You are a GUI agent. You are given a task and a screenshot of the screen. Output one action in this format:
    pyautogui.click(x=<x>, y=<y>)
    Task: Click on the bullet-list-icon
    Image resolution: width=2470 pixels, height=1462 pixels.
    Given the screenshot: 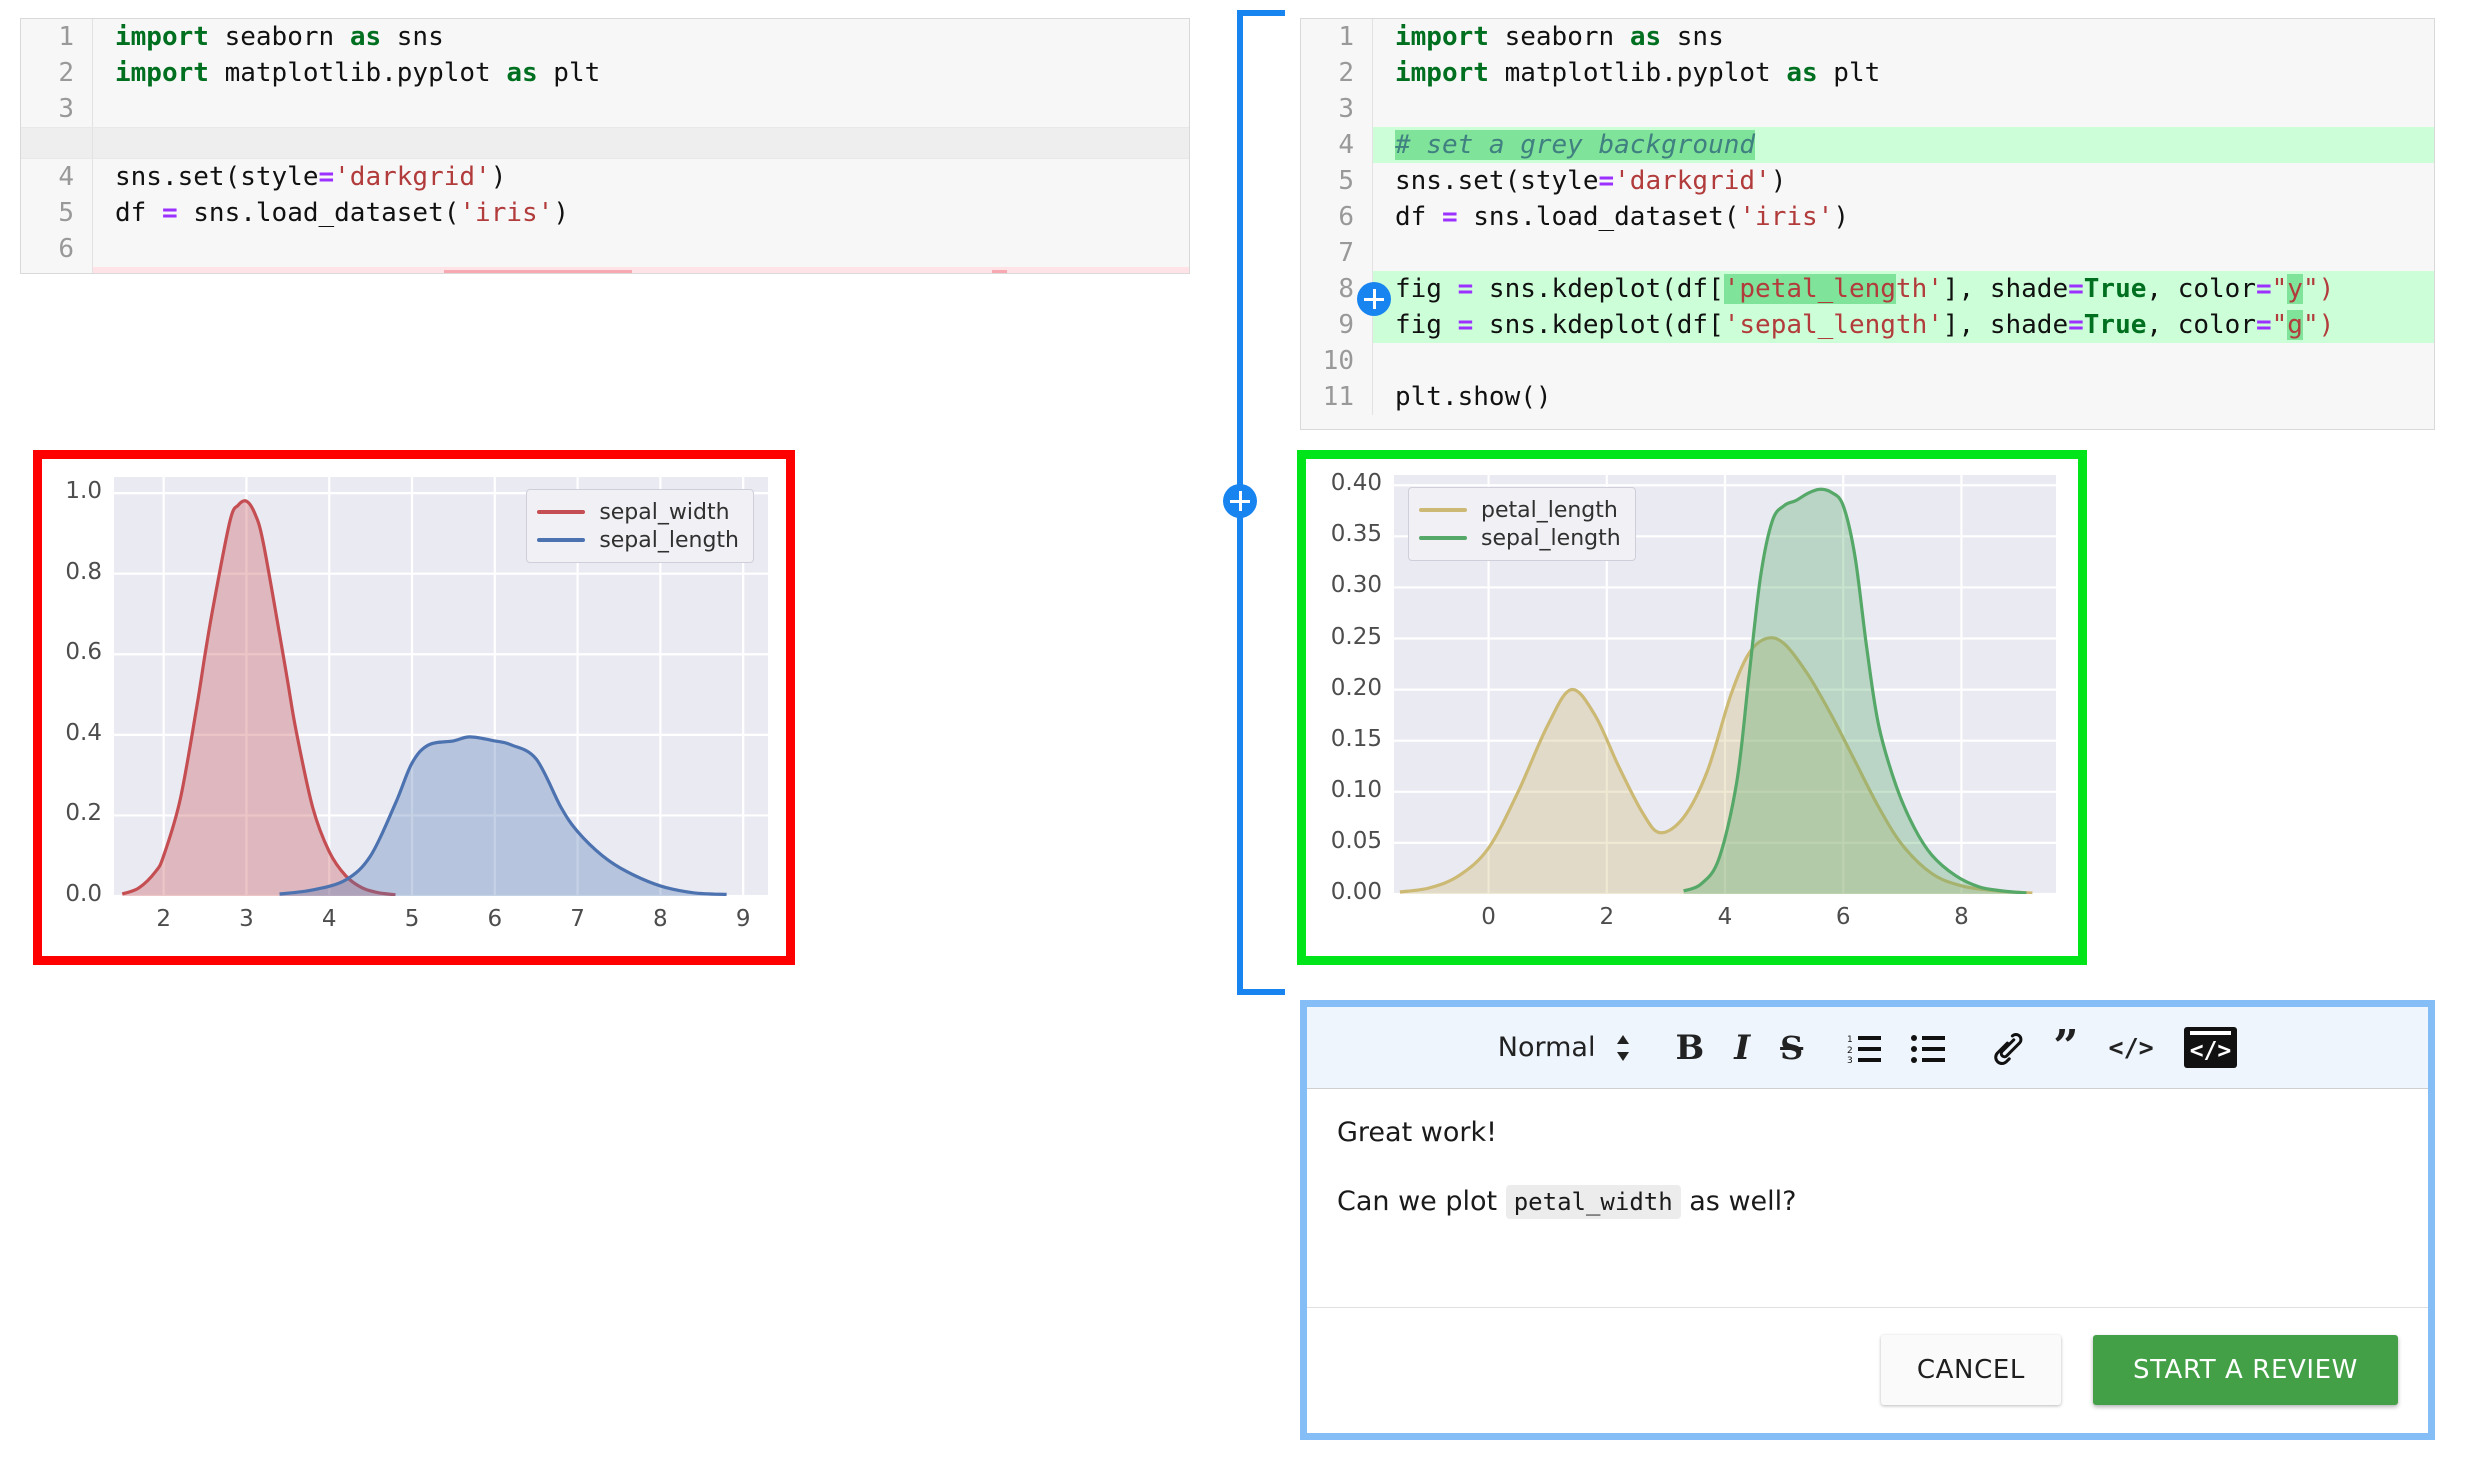 What is the action you would take?
    pyautogui.click(x=1928, y=1048)
    